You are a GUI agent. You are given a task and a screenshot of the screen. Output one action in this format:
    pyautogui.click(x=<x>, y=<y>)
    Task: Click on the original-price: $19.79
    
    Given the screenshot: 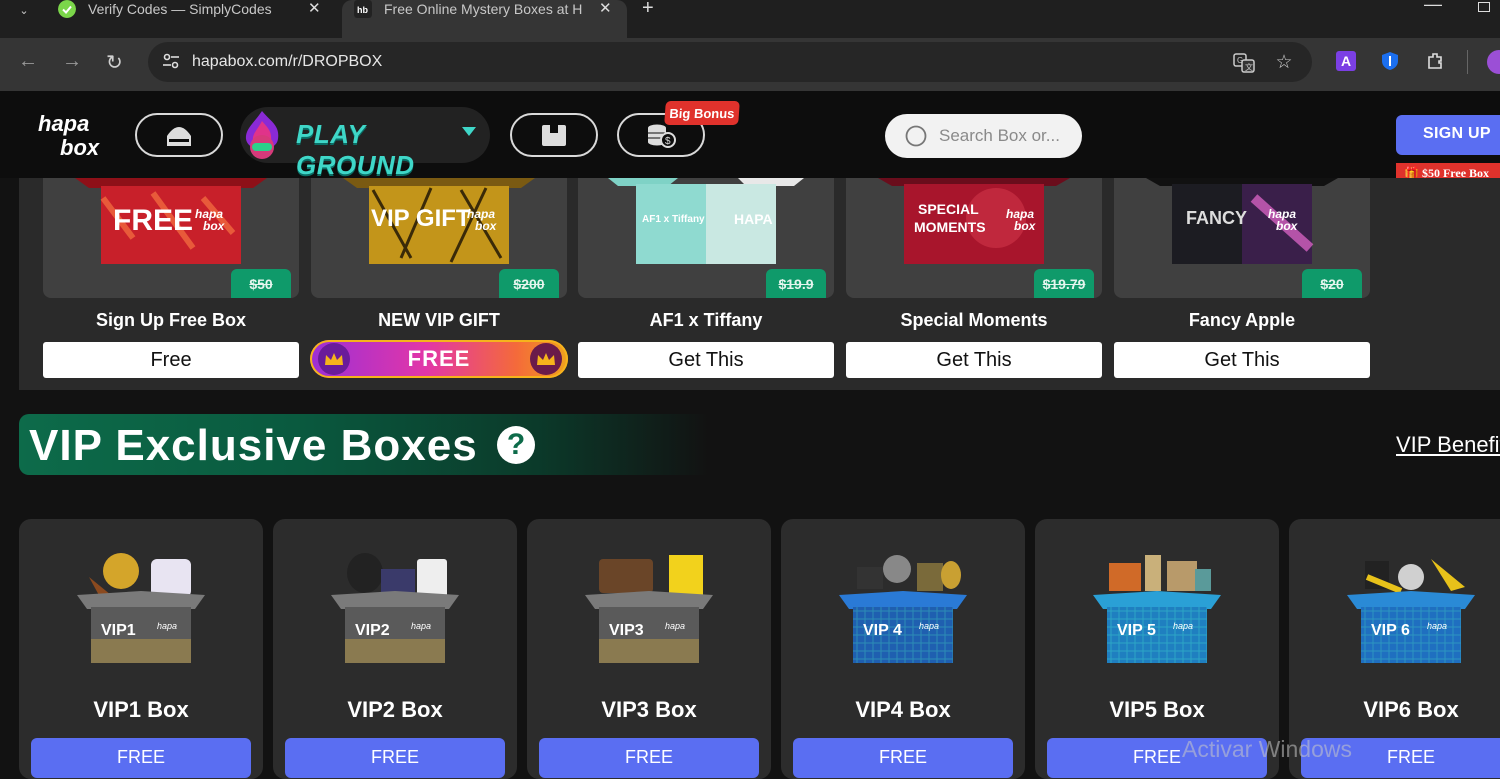 What is the action you would take?
    pyautogui.click(x=1064, y=283)
    